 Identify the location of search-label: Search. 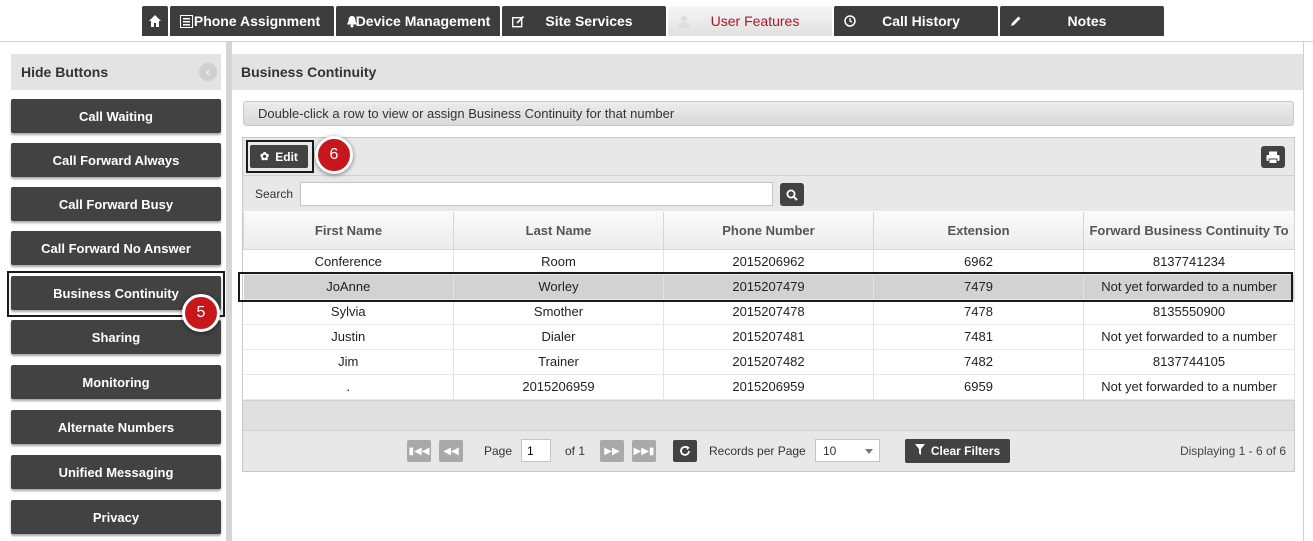
(274, 194).